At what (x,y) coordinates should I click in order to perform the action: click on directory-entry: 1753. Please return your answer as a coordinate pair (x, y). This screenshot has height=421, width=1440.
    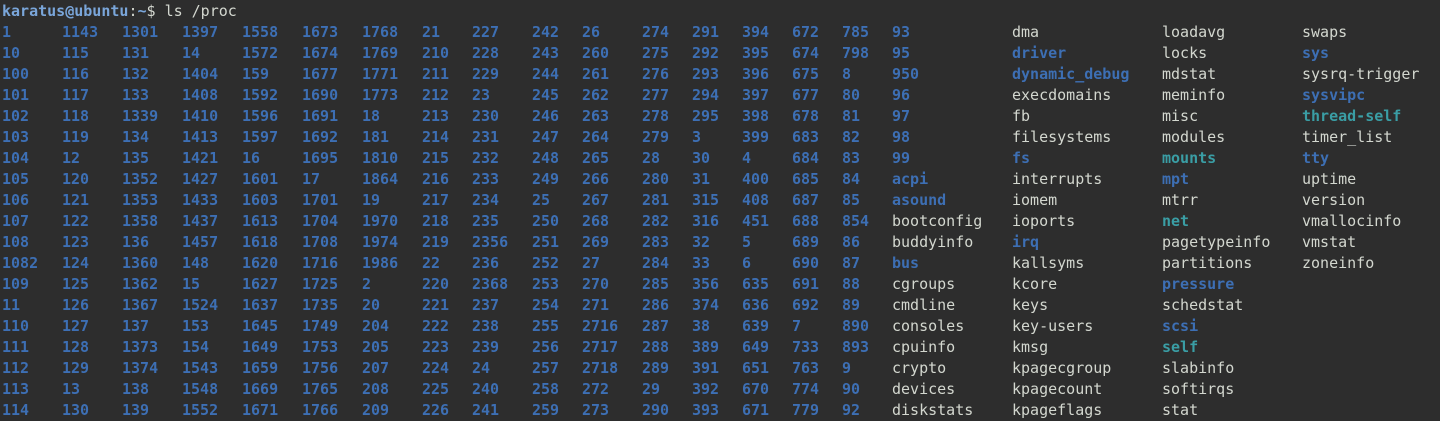
    Looking at the image, I should click on (320, 347).